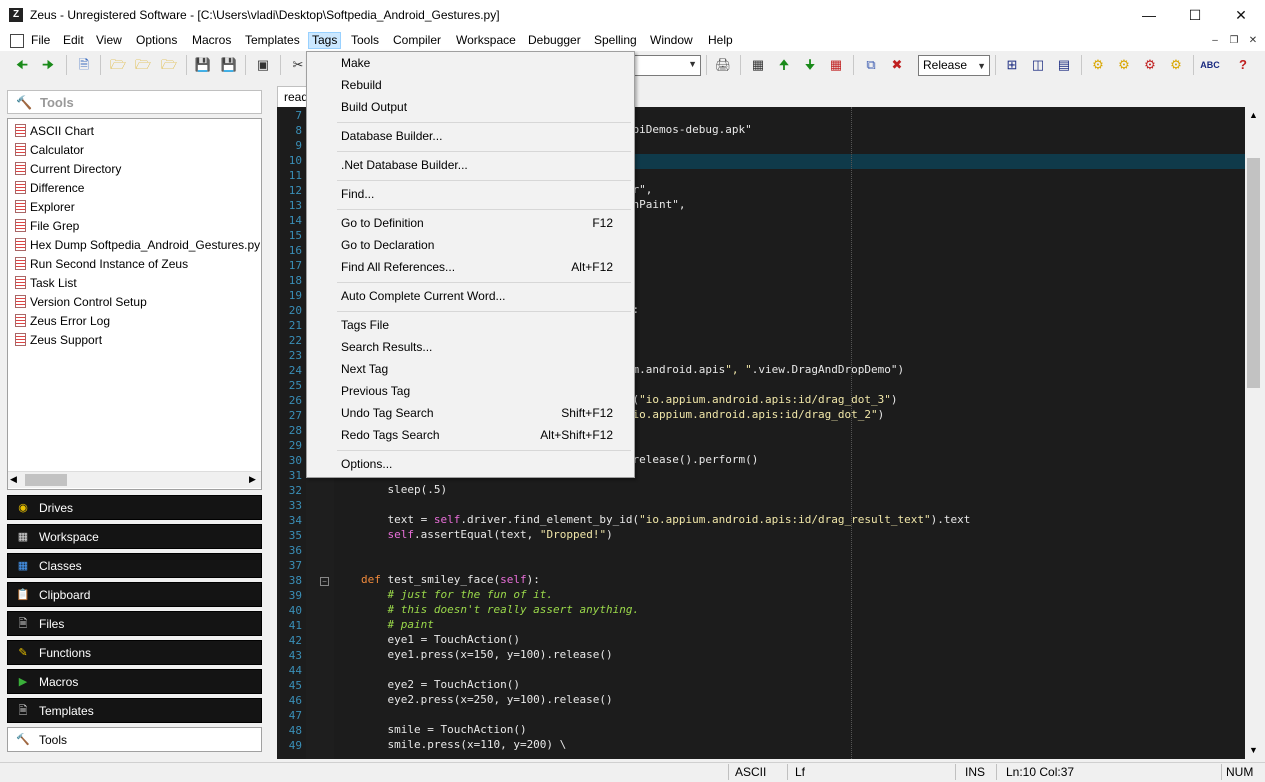  I want to click on code-line: eye2 = TouchAction(), so click(440, 685).